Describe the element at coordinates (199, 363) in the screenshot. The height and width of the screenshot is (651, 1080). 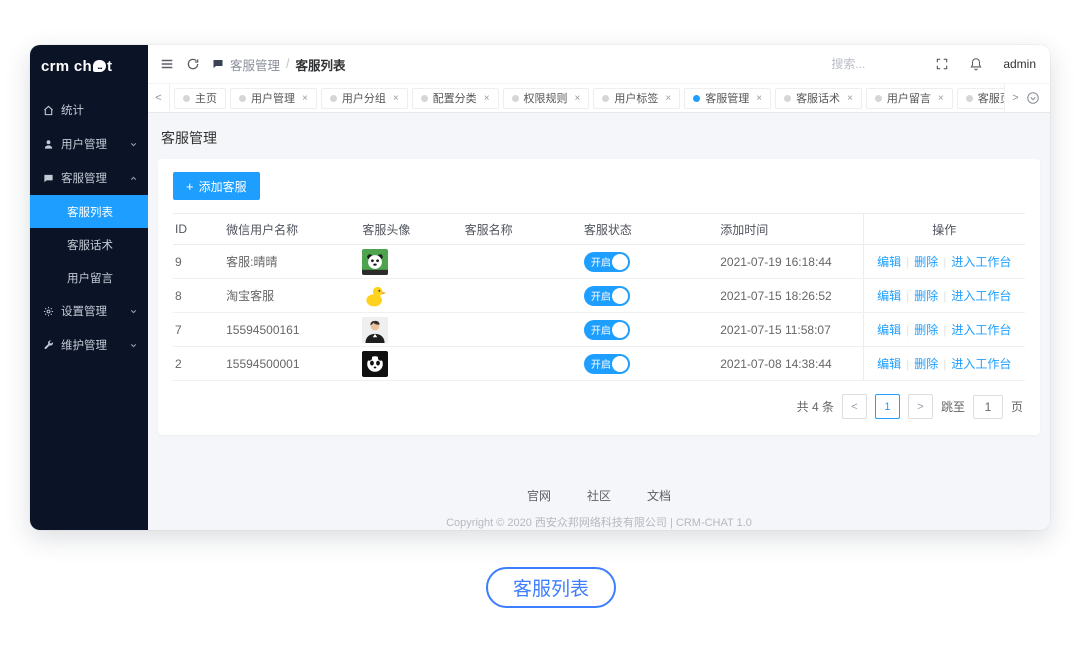
I see `cell-id: 2` at that location.